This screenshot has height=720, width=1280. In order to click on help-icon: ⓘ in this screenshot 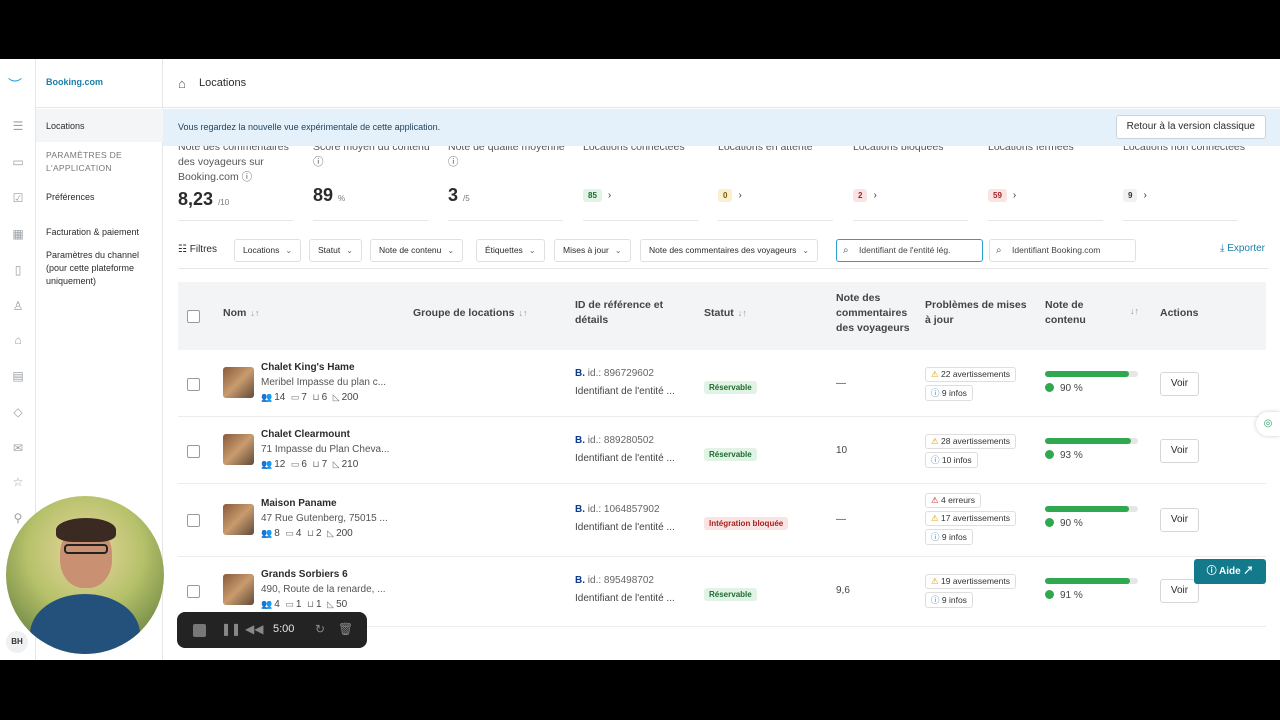, I will do `click(1212, 571)`.